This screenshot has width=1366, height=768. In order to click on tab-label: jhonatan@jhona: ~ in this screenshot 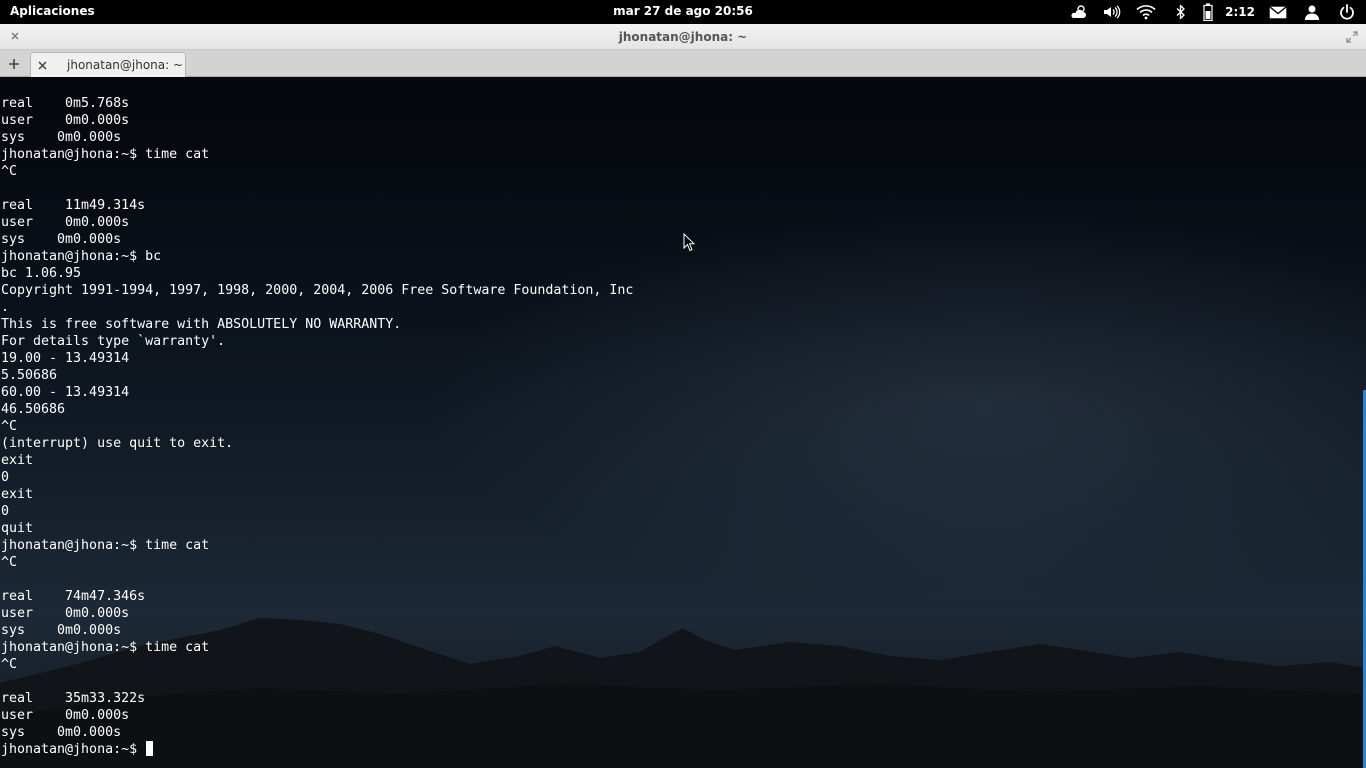, I will do `click(125, 65)`.